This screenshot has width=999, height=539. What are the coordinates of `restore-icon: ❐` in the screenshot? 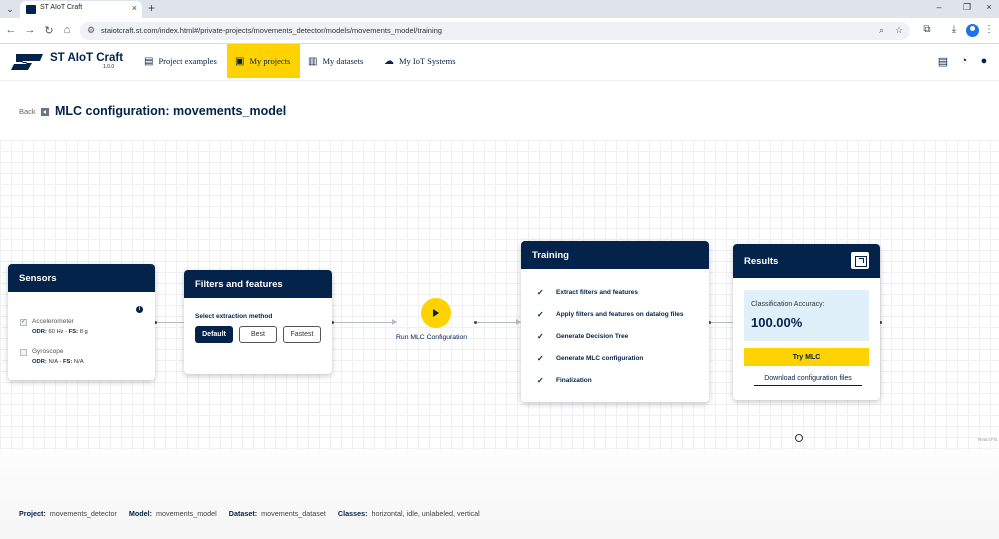 It's located at (967, 7).